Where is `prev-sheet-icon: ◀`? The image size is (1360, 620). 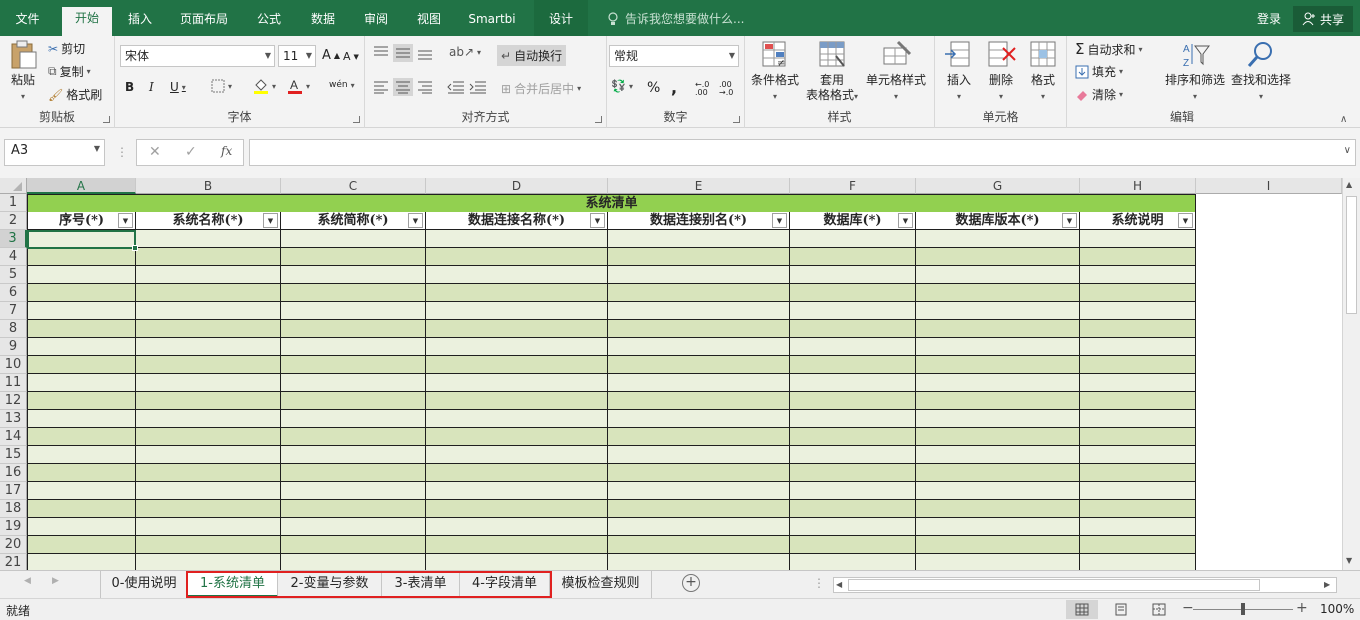
prev-sheet-icon: ◀ is located at coordinates (27, 581).